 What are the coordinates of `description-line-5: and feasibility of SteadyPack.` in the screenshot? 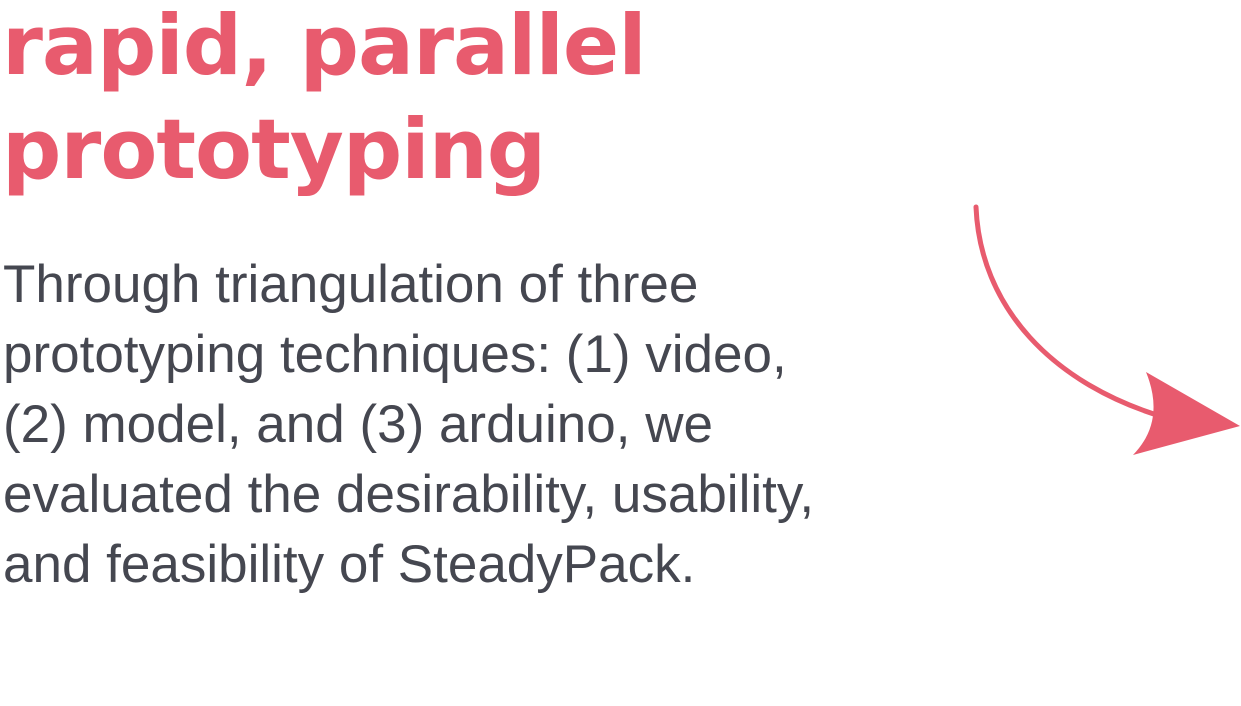 It's located at (349, 564).